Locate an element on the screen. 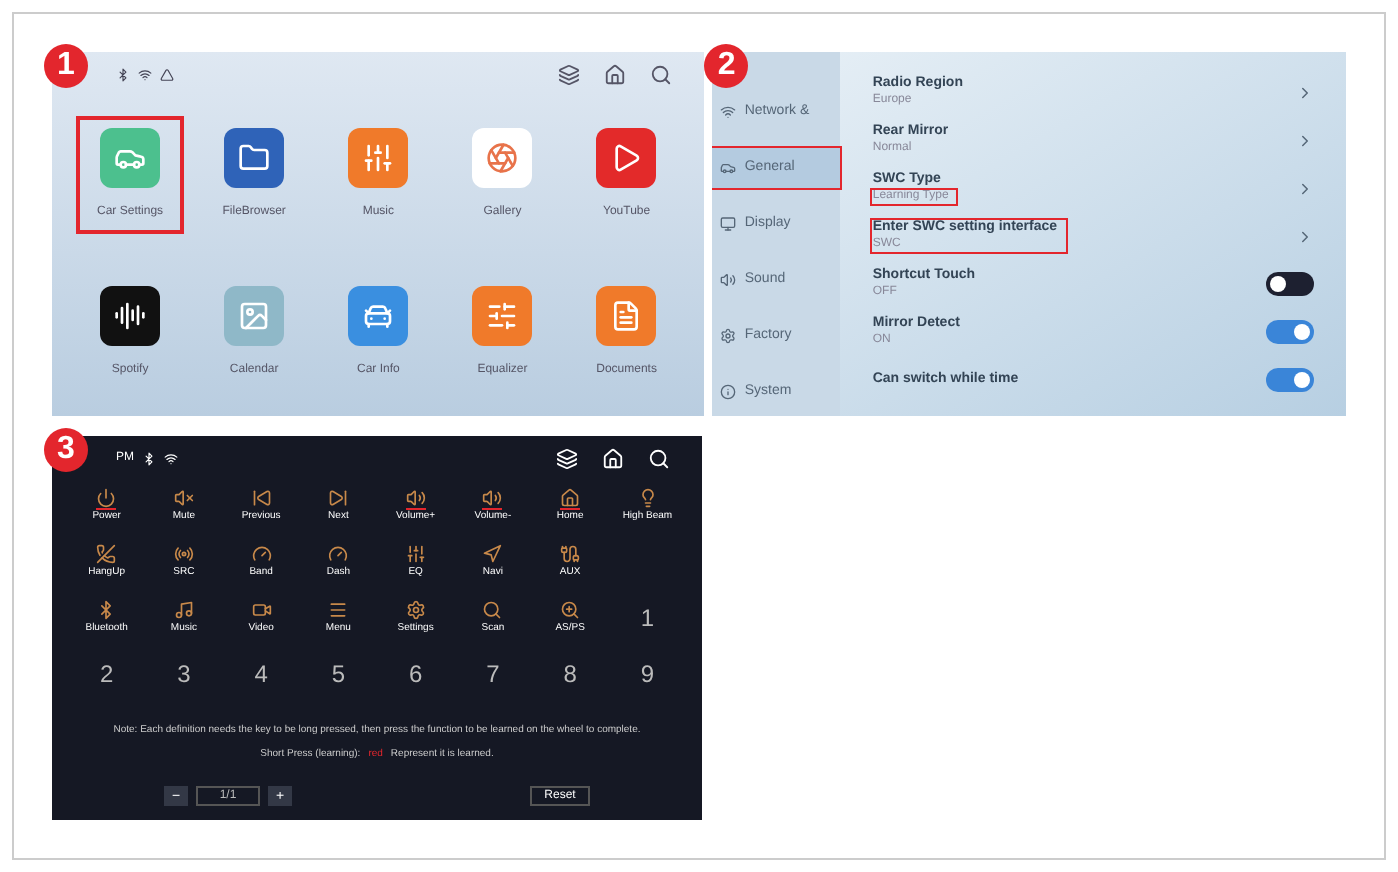 The height and width of the screenshot is (872, 1398). zoom-in-icon is located at coordinates (570, 610).